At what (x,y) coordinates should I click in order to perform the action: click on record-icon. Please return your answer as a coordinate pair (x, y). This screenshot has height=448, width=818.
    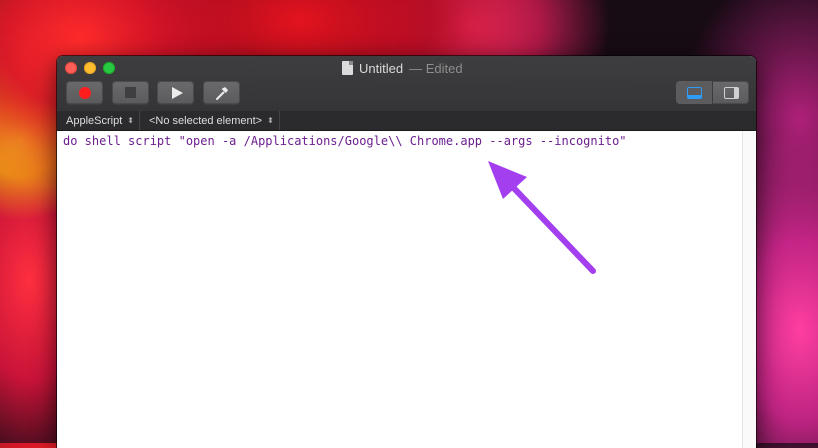
    Looking at the image, I should click on (84, 92).